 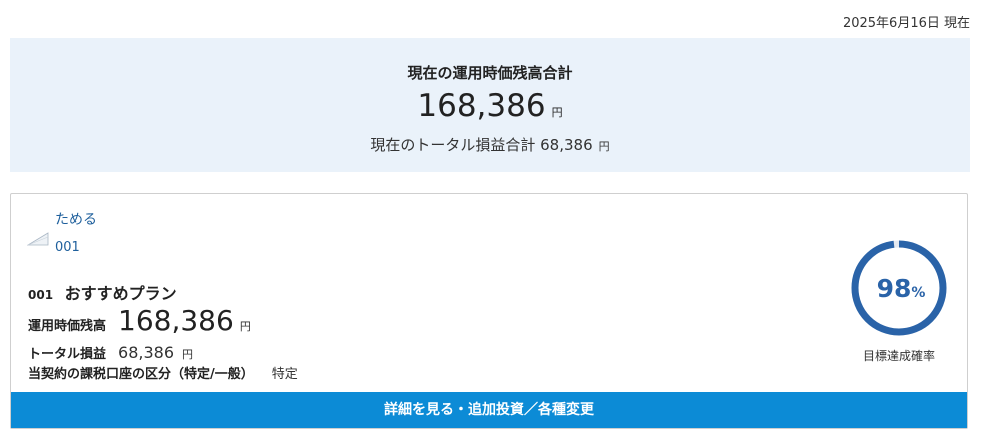 I want to click on total-pl: 現在のトータル損益合計 68,386 円, so click(x=490, y=144).